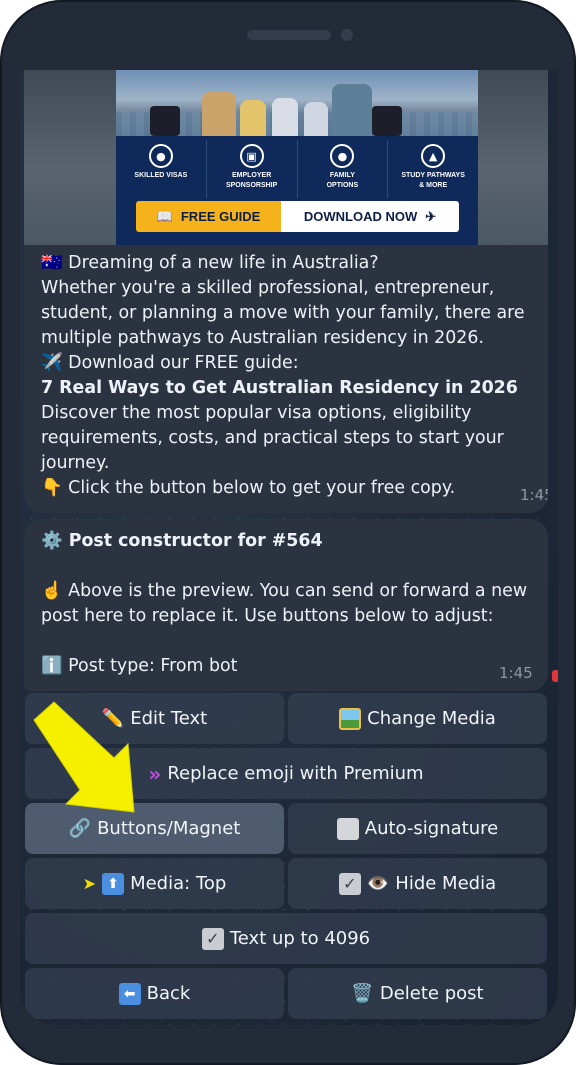 Image resolution: width=576 pixels, height=1065 pixels. Describe the element at coordinates (286, 938) in the screenshot. I see `text-up-to-button: ✓ Text up to 4096` at that location.